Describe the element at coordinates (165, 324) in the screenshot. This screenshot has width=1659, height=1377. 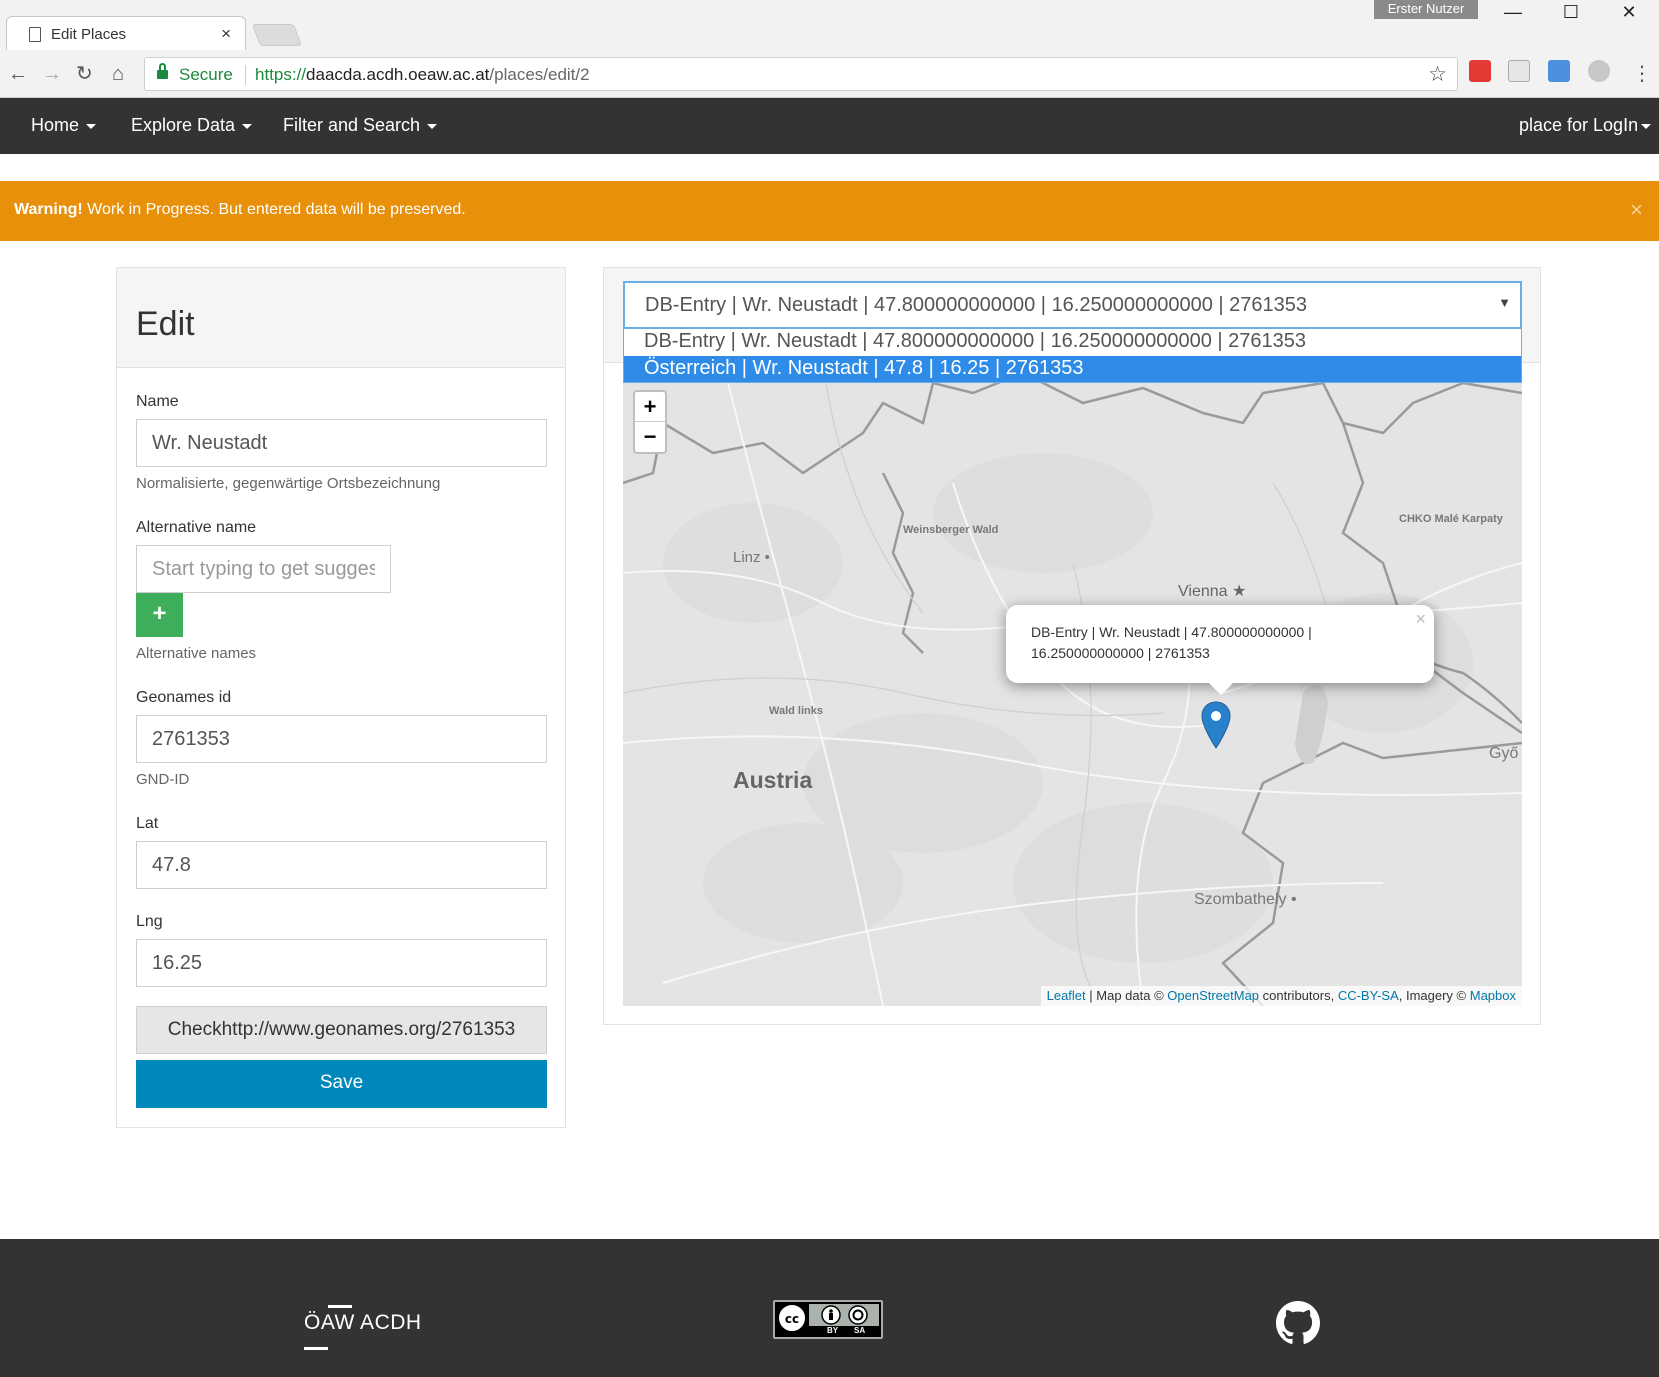
I see `page-title: Edit` at that location.